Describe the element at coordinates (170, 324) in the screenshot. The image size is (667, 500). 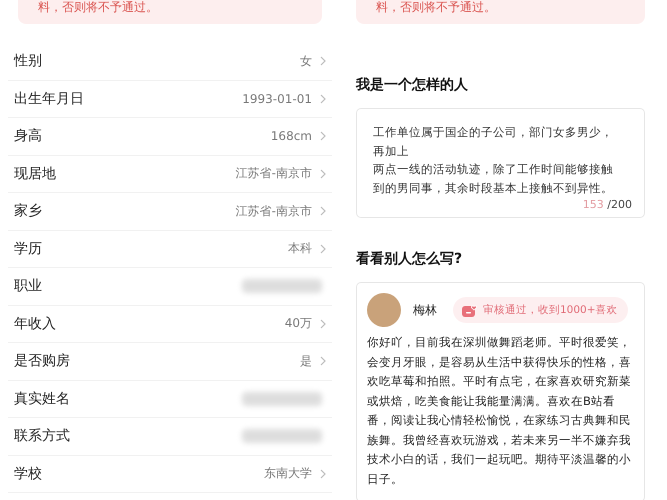
I see `profile-row: 年收入 40万` at that location.